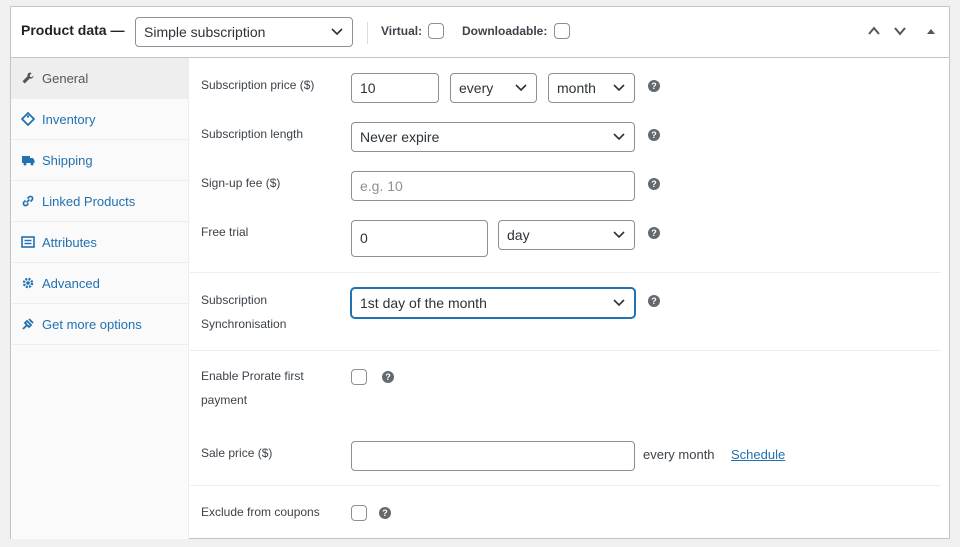 This screenshot has width=960, height=547. What do you see at coordinates (71, 283) in the screenshot?
I see `tab-label: Advanced` at bounding box center [71, 283].